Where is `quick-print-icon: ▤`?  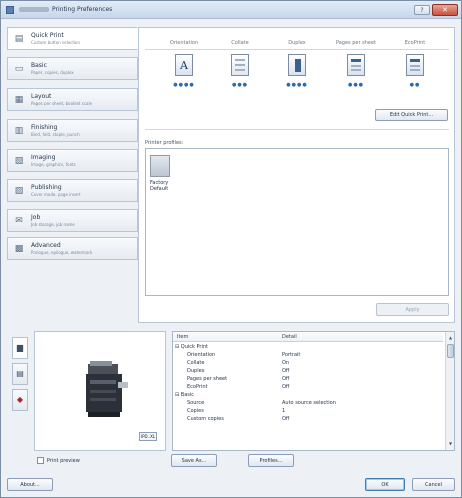
quick-print-icon: ▤ is located at coordinates (19, 39).